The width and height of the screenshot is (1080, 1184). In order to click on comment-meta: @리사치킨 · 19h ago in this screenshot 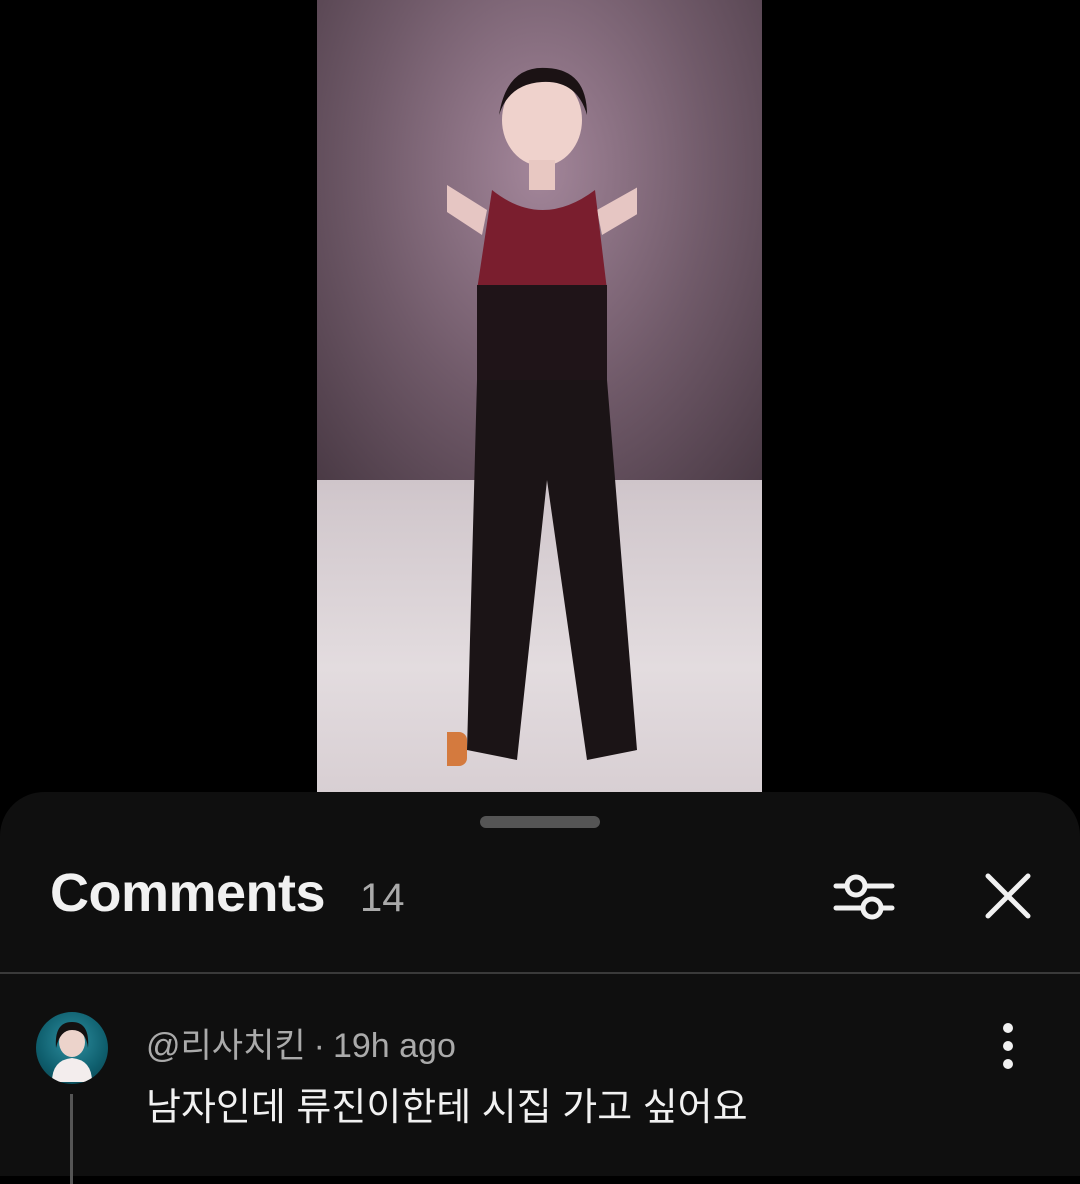, I will do `click(301, 1042)`.